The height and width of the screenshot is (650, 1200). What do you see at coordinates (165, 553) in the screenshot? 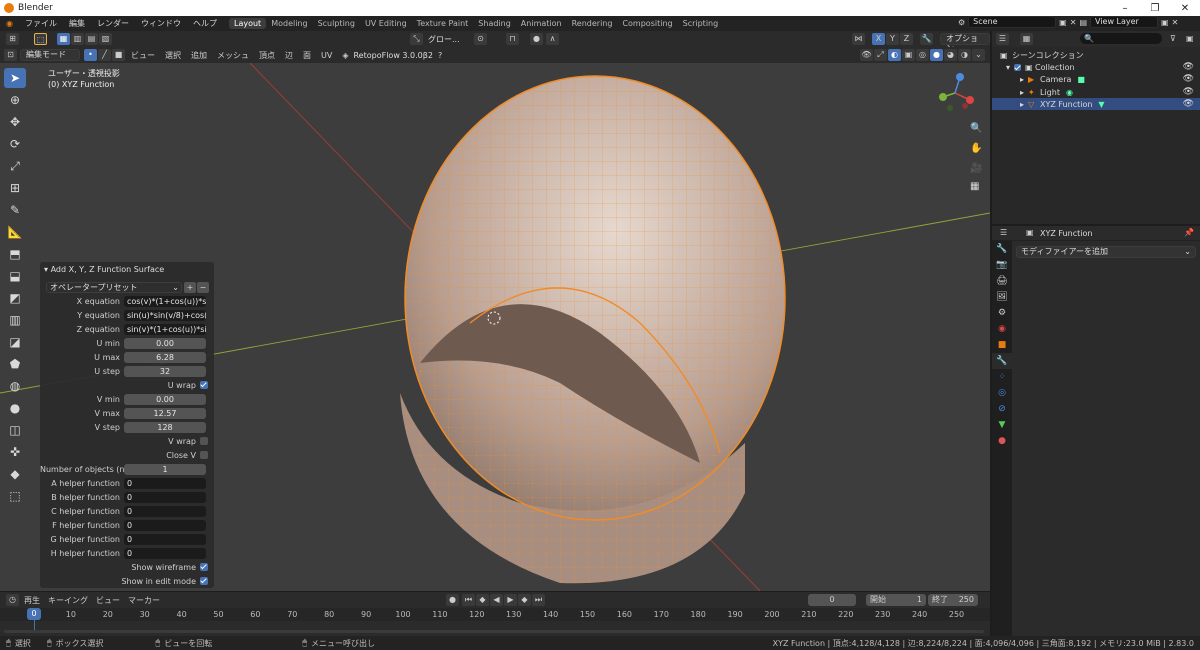
I see `h-helper-field: 0` at bounding box center [165, 553].